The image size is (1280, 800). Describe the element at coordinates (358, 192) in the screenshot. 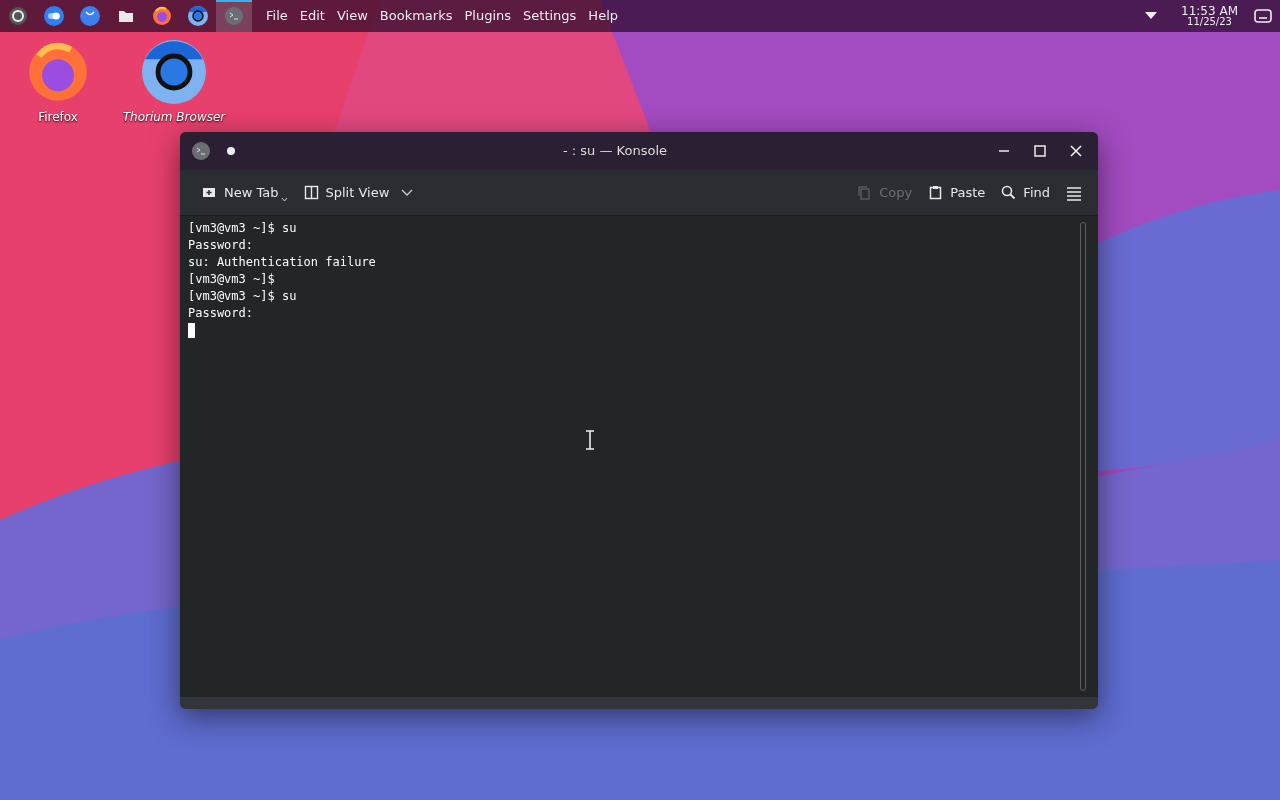

I see `split-view-button: Split View` at that location.